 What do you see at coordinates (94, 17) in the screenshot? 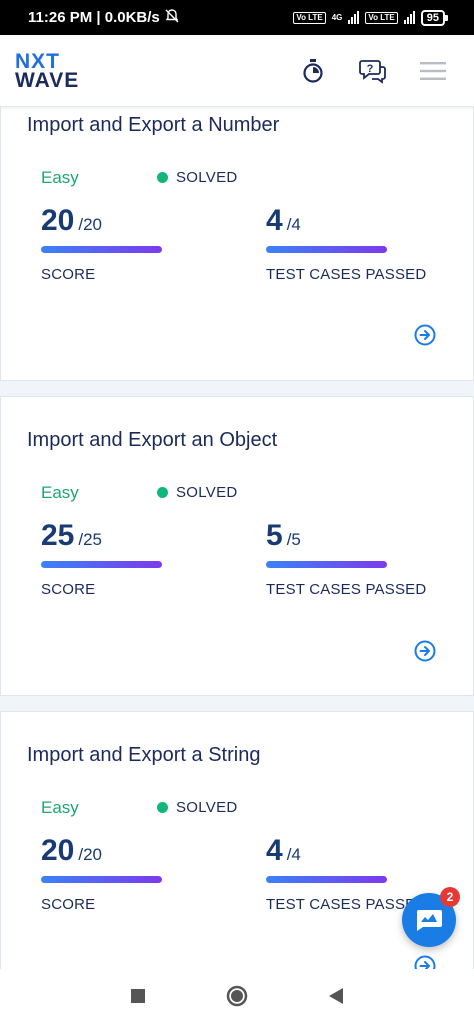
I see `status-time-speed: 11:26 PM | 0.0KB/s` at bounding box center [94, 17].